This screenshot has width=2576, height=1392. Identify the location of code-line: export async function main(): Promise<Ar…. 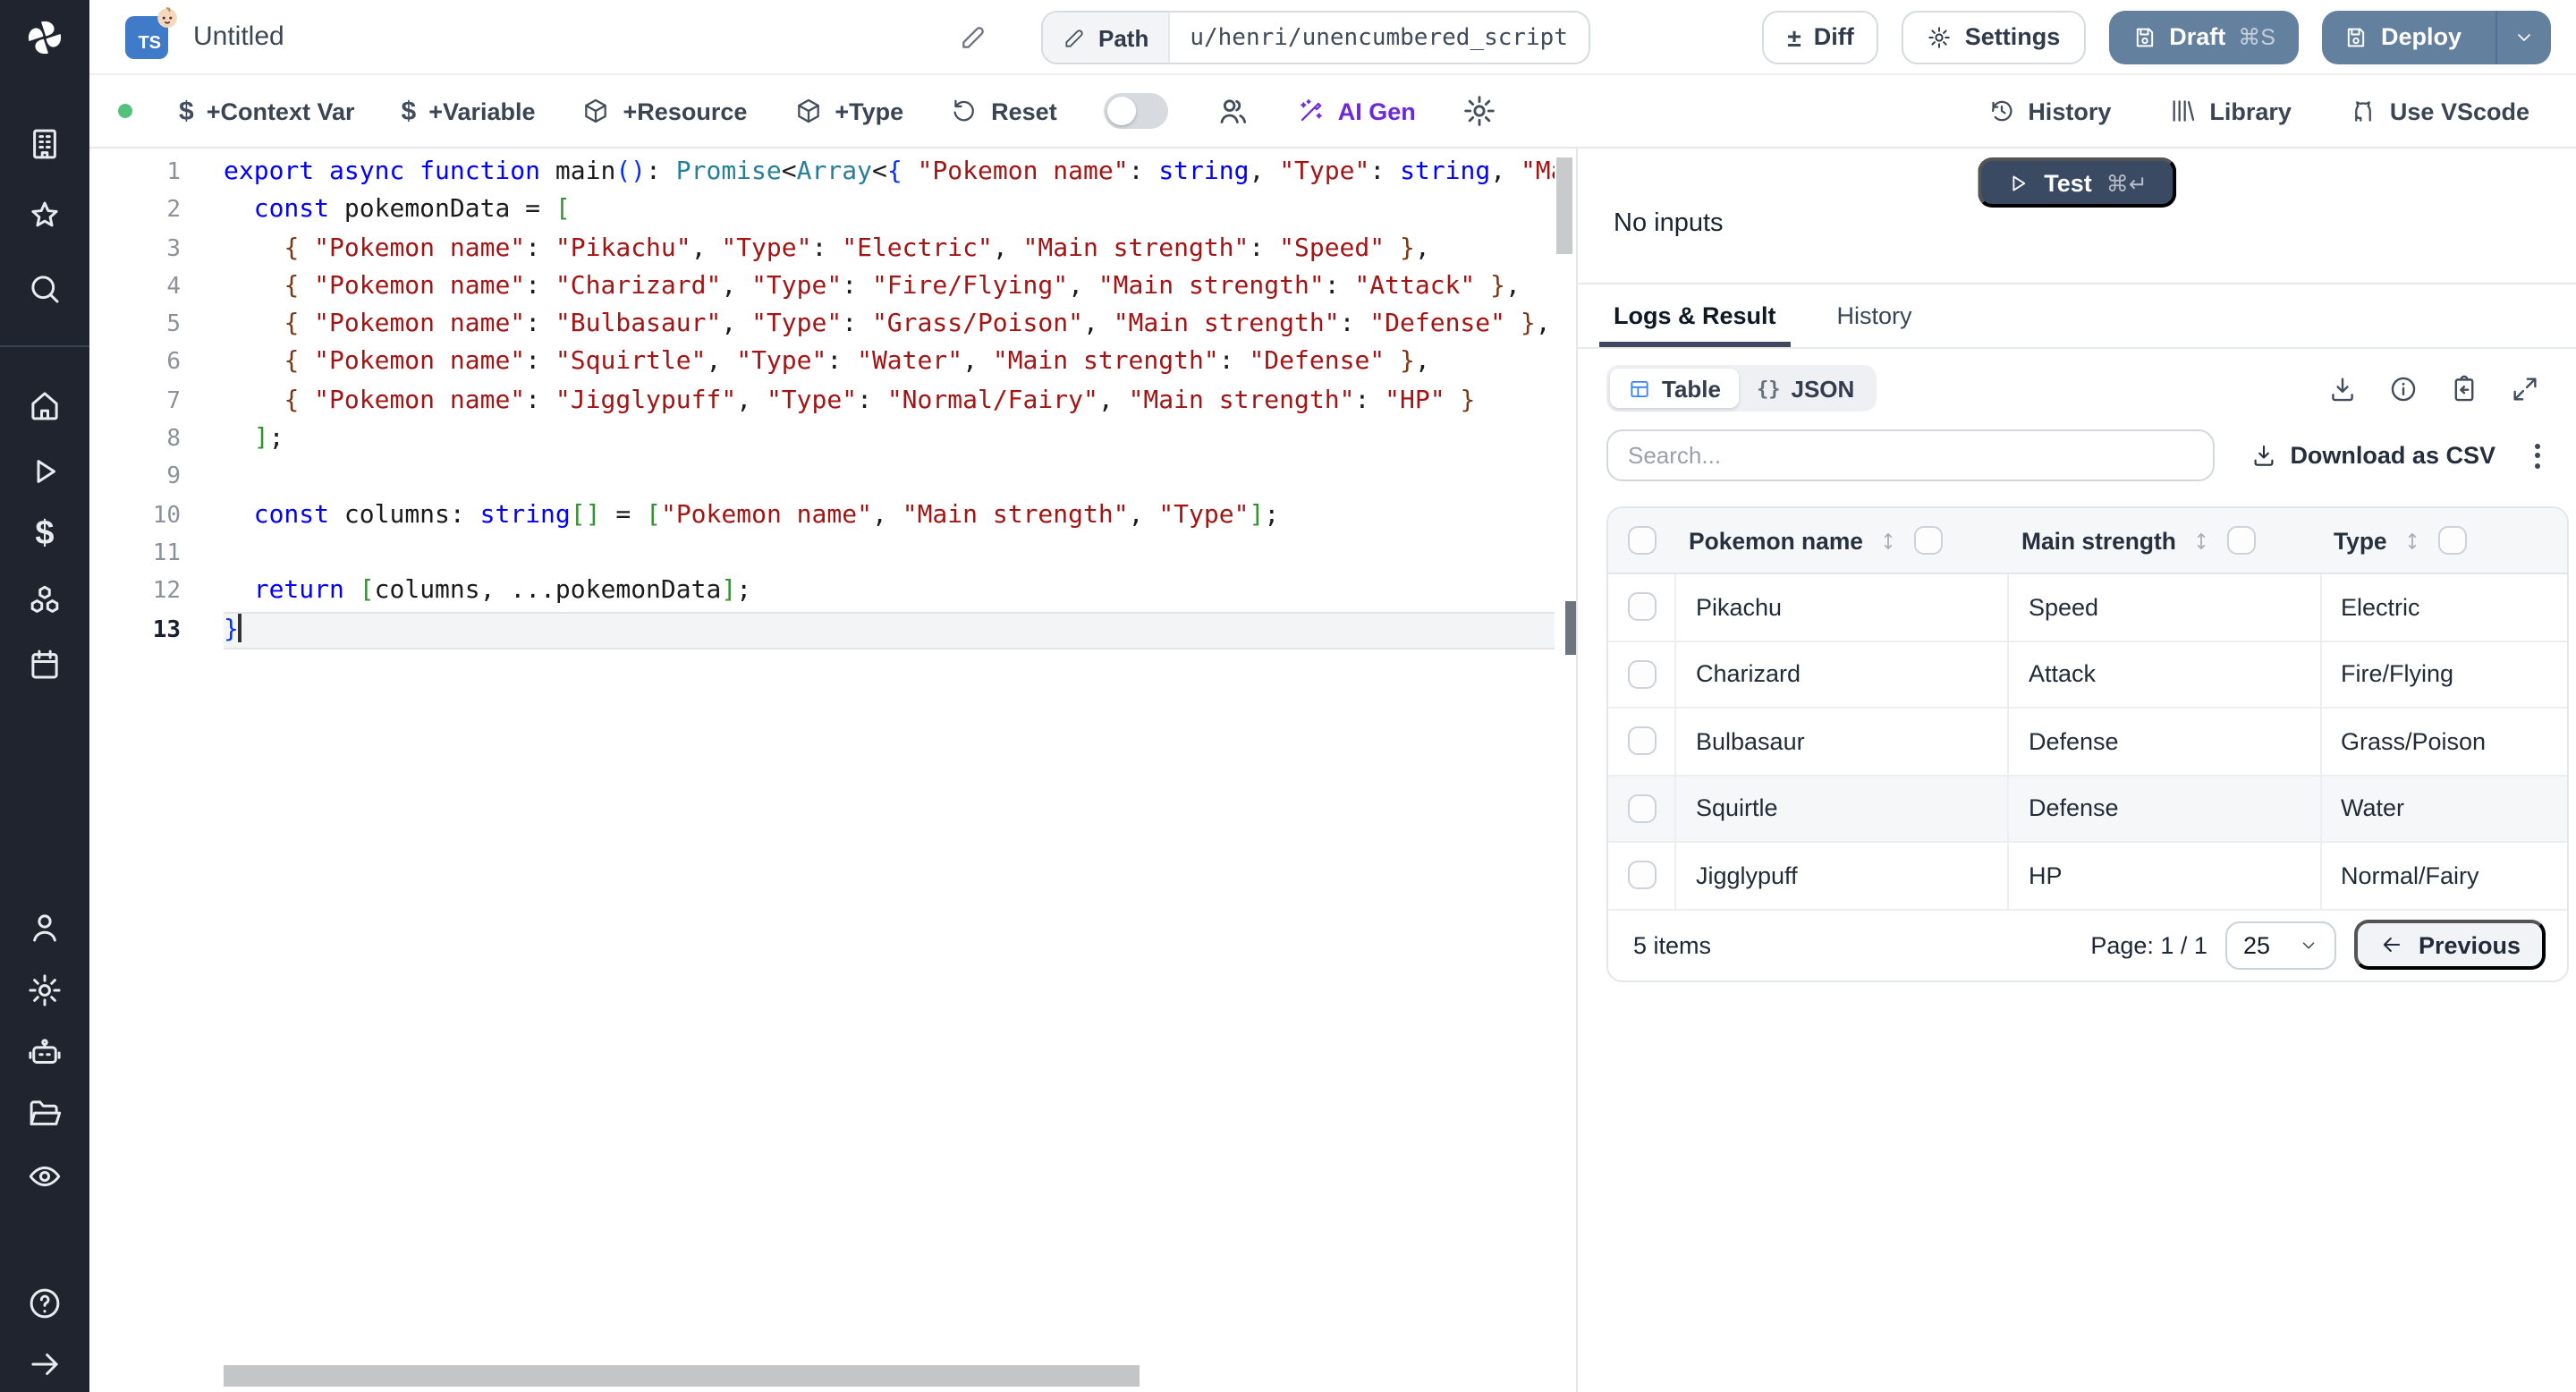
(889, 173).